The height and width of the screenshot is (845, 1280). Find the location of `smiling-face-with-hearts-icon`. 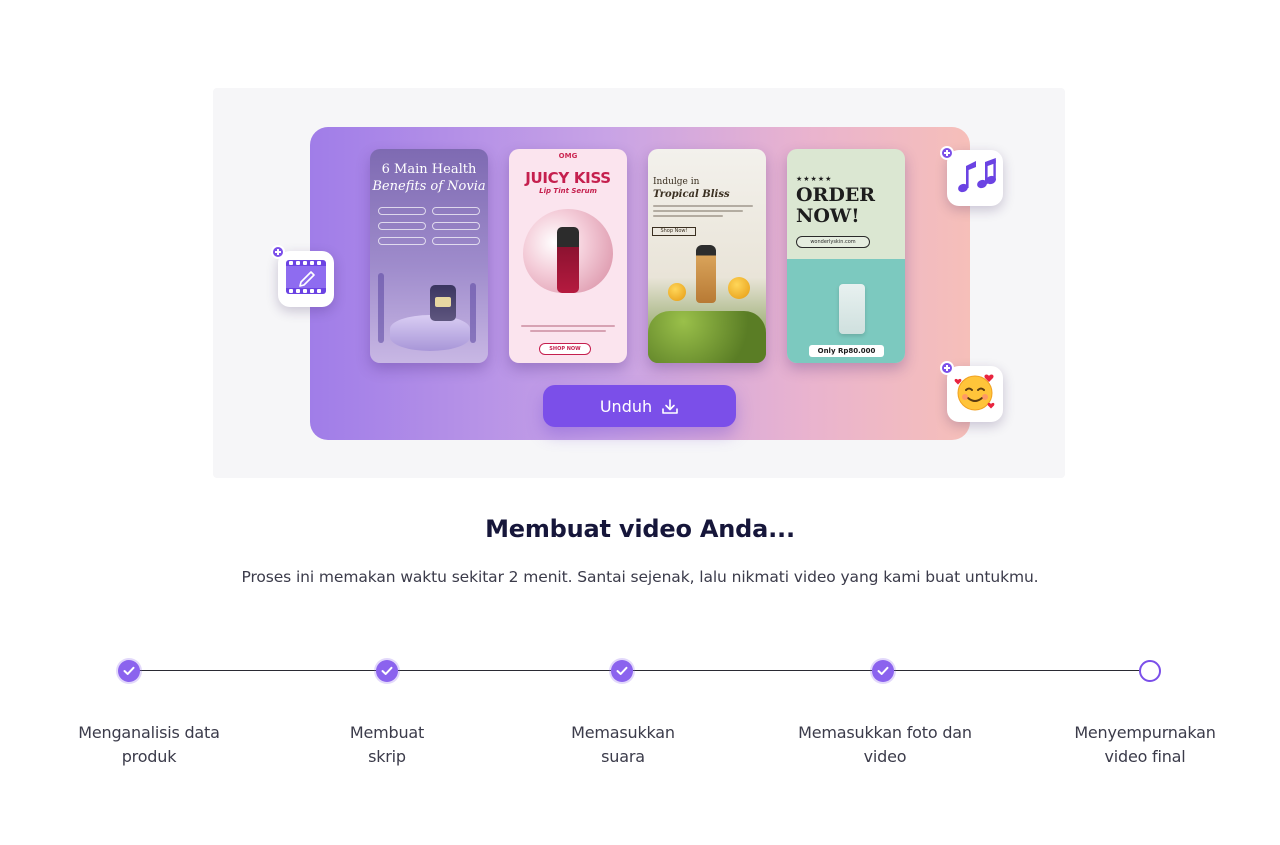

smiling-face-with-hearts-icon is located at coordinates (975, 394).